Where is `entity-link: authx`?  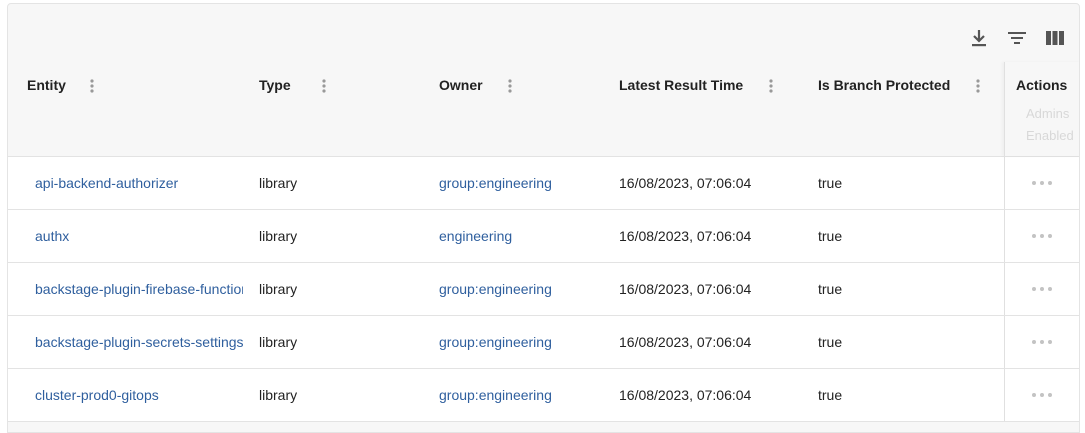 entity-link: authx is located at coordinates (139, 236).